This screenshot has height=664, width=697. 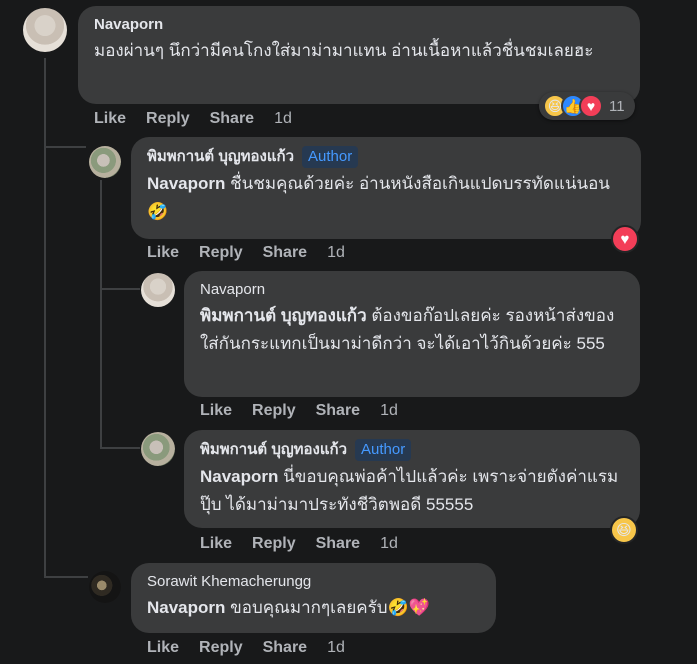 What do you see at coordinates (101, 314) in the screenshot?
I see `thread-line-nested` at bounding box center [101, 314].